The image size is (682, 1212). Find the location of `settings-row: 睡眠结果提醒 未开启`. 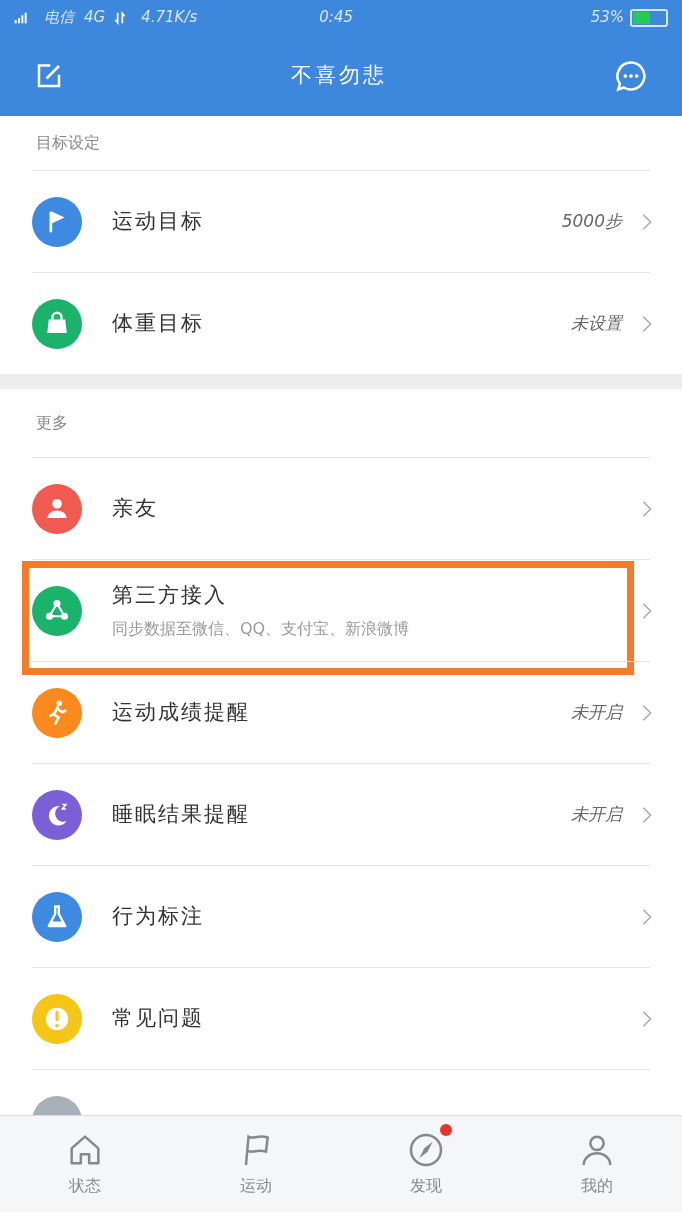

settings-row: 睡眠结果提醒 未开启 is located at coordinates (341, 814).